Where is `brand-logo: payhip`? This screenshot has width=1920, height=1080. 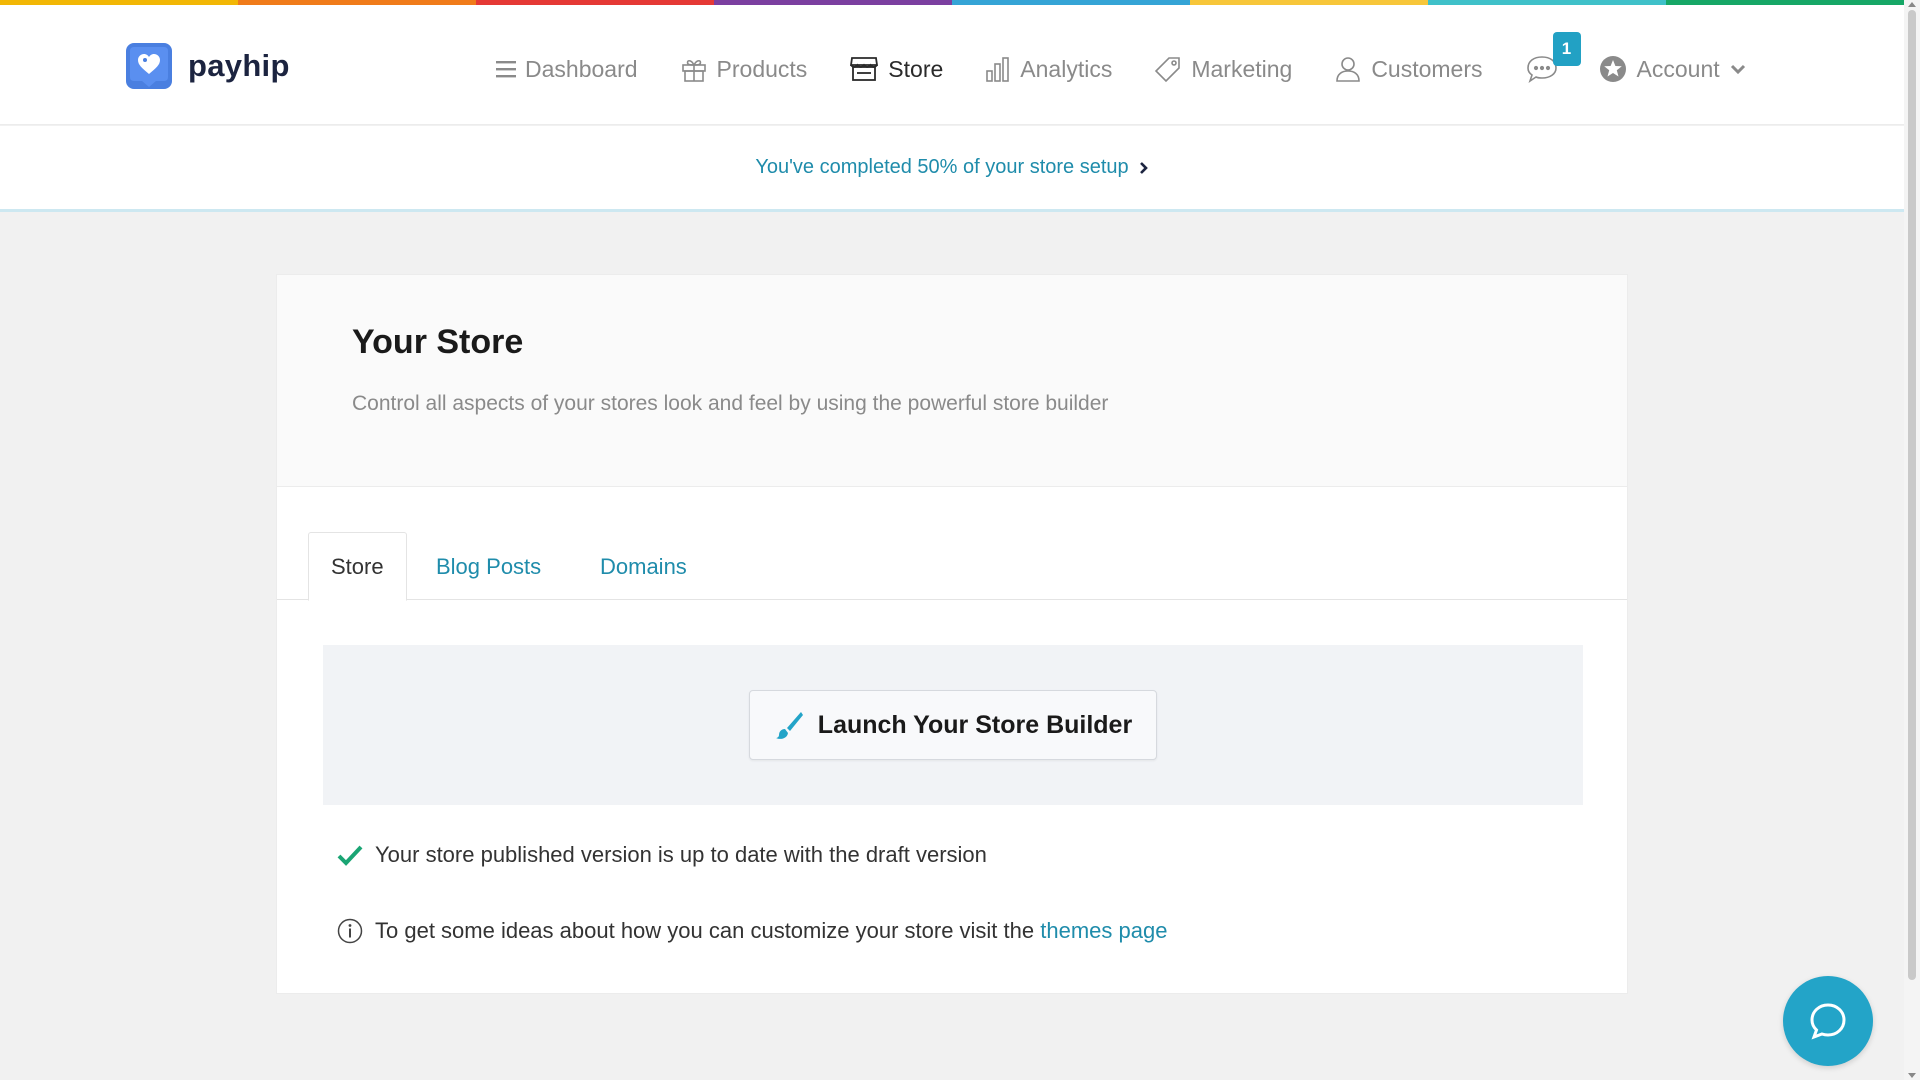 brand-logo: payhip is located at coordinates (208, 66).